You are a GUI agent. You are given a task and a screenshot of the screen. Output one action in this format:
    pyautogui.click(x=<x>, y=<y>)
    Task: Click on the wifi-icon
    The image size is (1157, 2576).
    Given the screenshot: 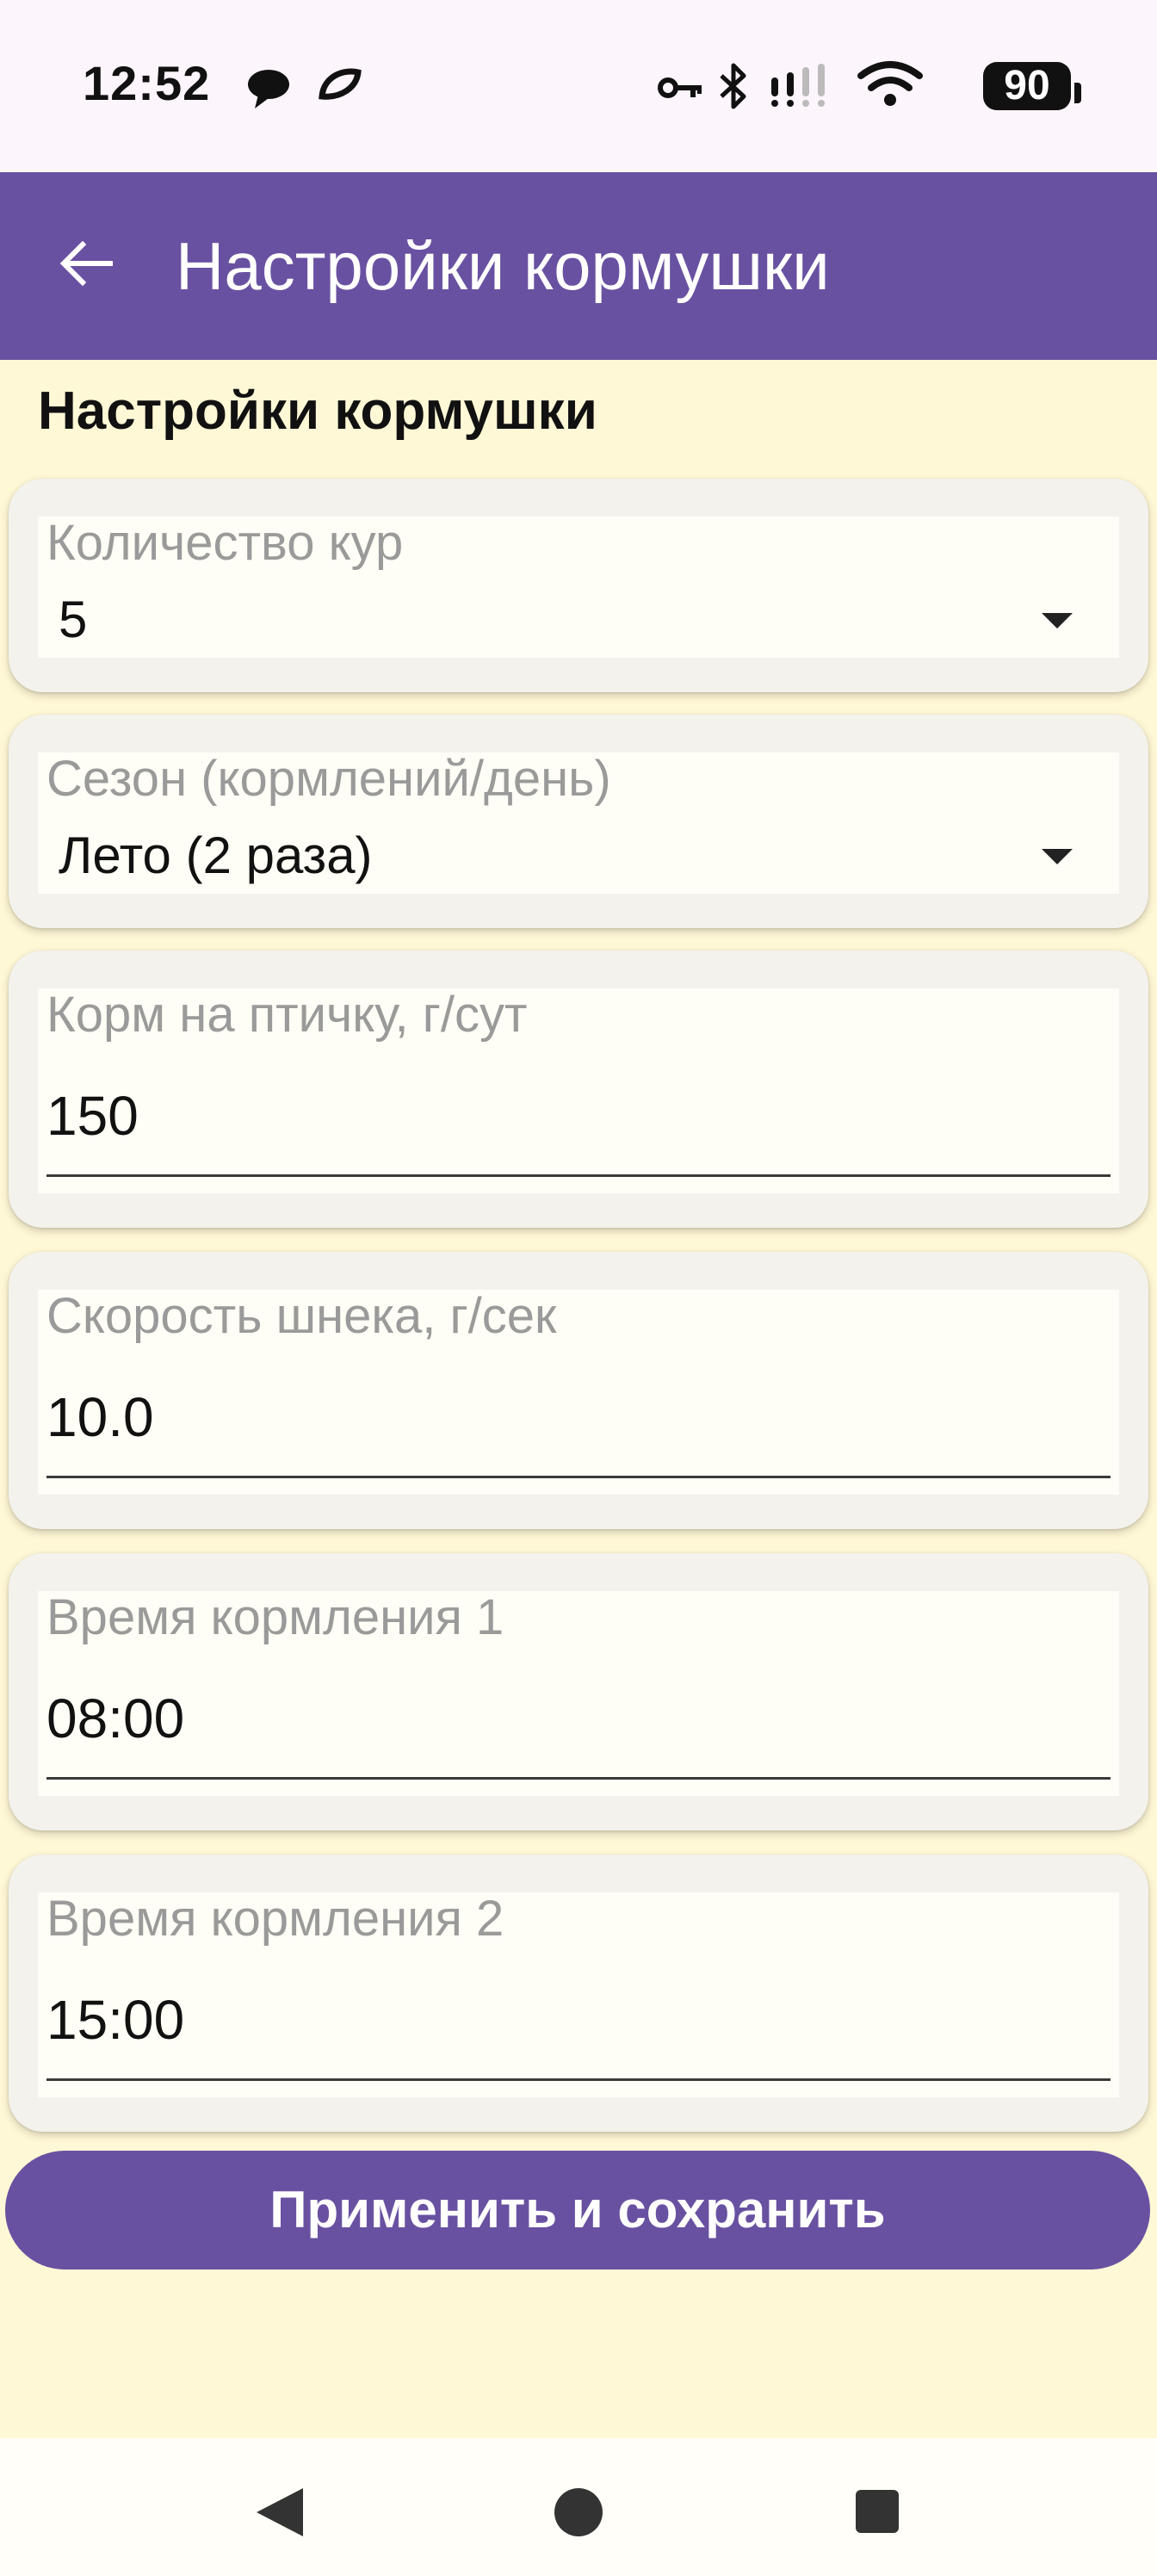 What is the action you would take?
    pyautogui.click(x=890, y=86)
    